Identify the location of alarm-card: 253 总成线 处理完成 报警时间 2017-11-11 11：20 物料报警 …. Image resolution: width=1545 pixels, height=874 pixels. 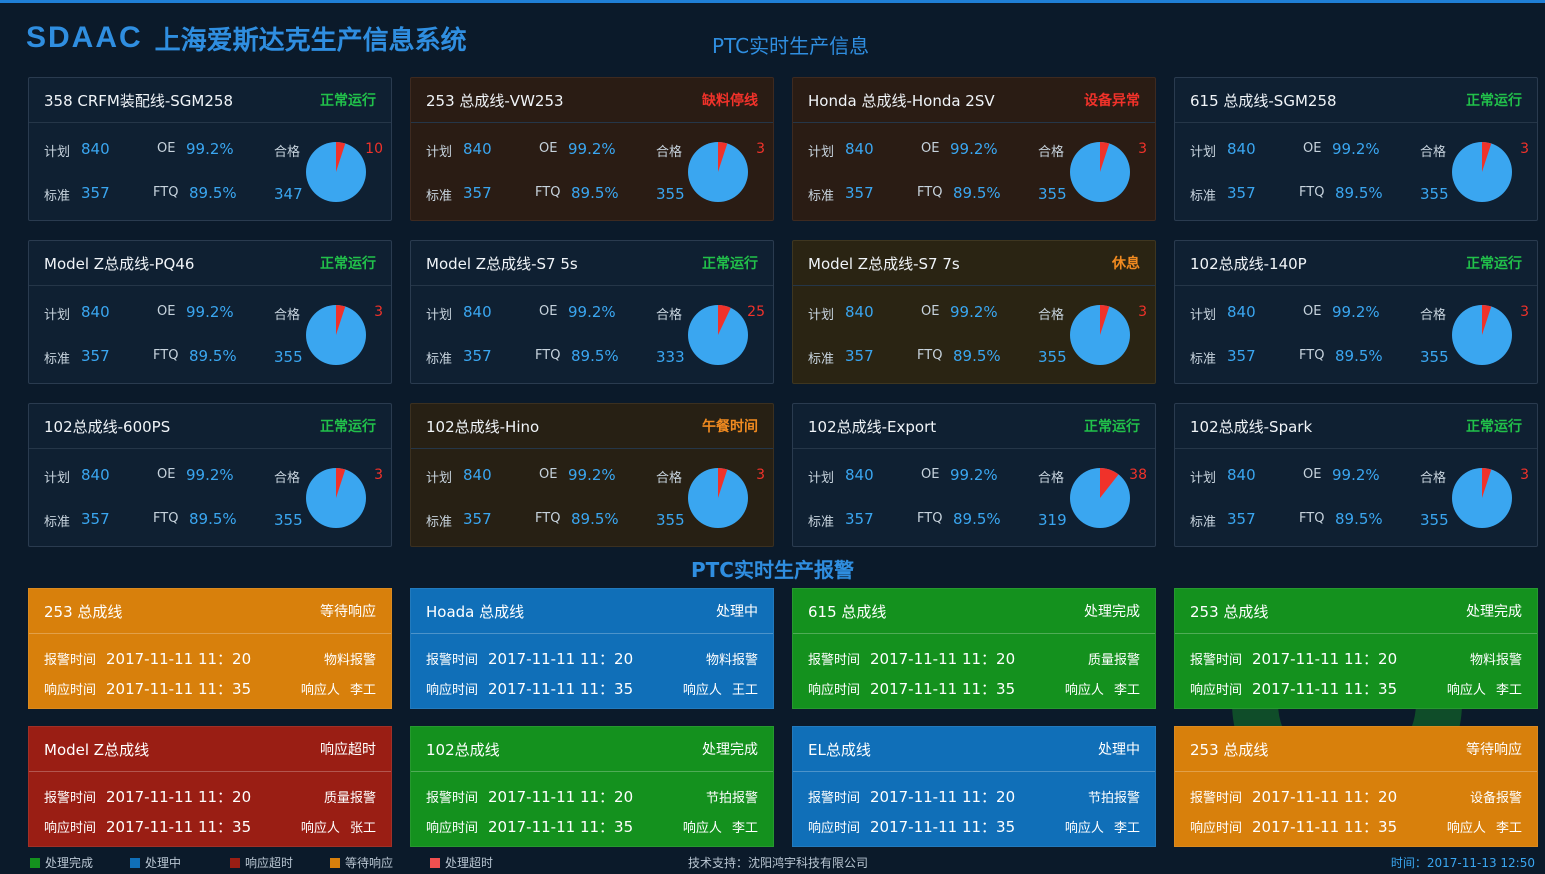
(1356, 648).